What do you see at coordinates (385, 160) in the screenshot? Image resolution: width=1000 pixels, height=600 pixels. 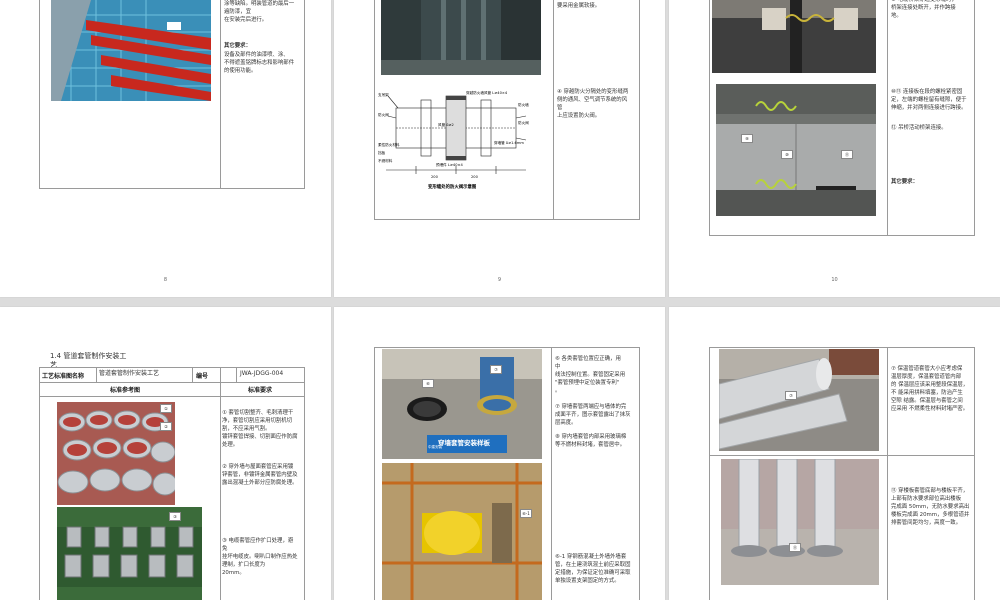 I see `diagram-label: 不燃材料` at bounding box center [385, 160].